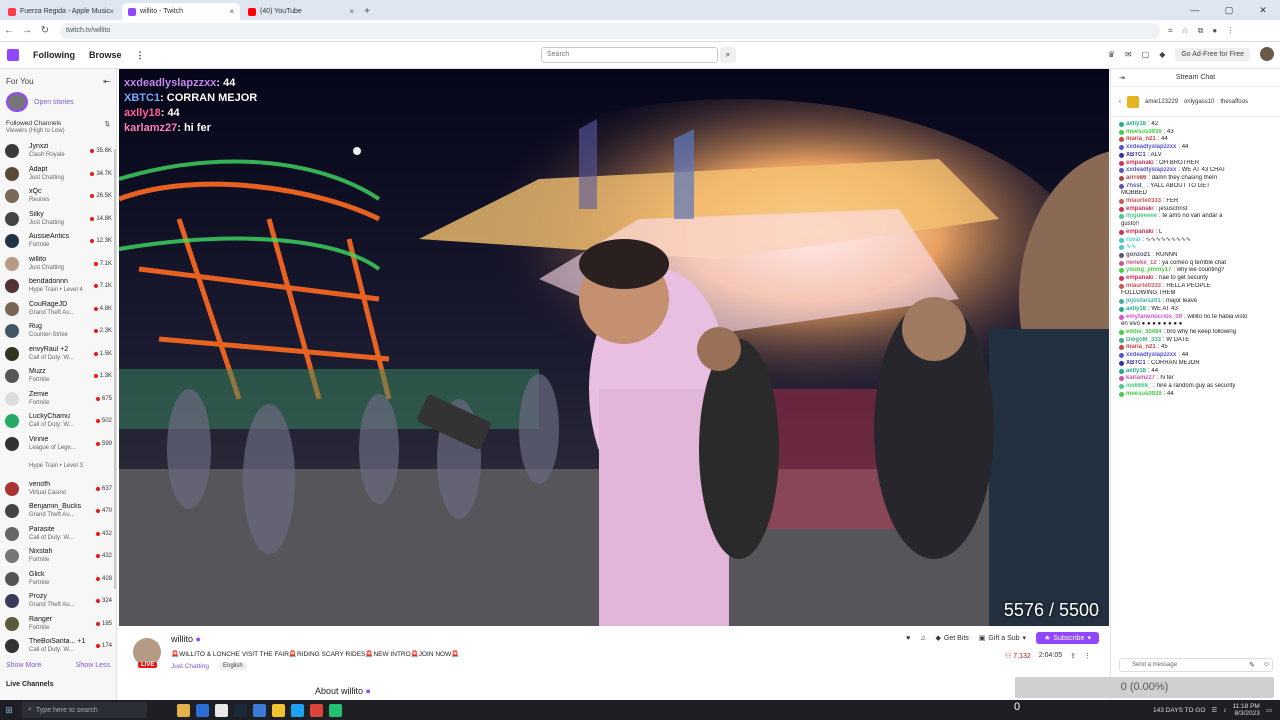 This screenshot has height=720, width=1280. What do you see at coordinates (182, 639) in the screenshot?
I see `channel-name-text: willito` at bounding box center [182, 639].